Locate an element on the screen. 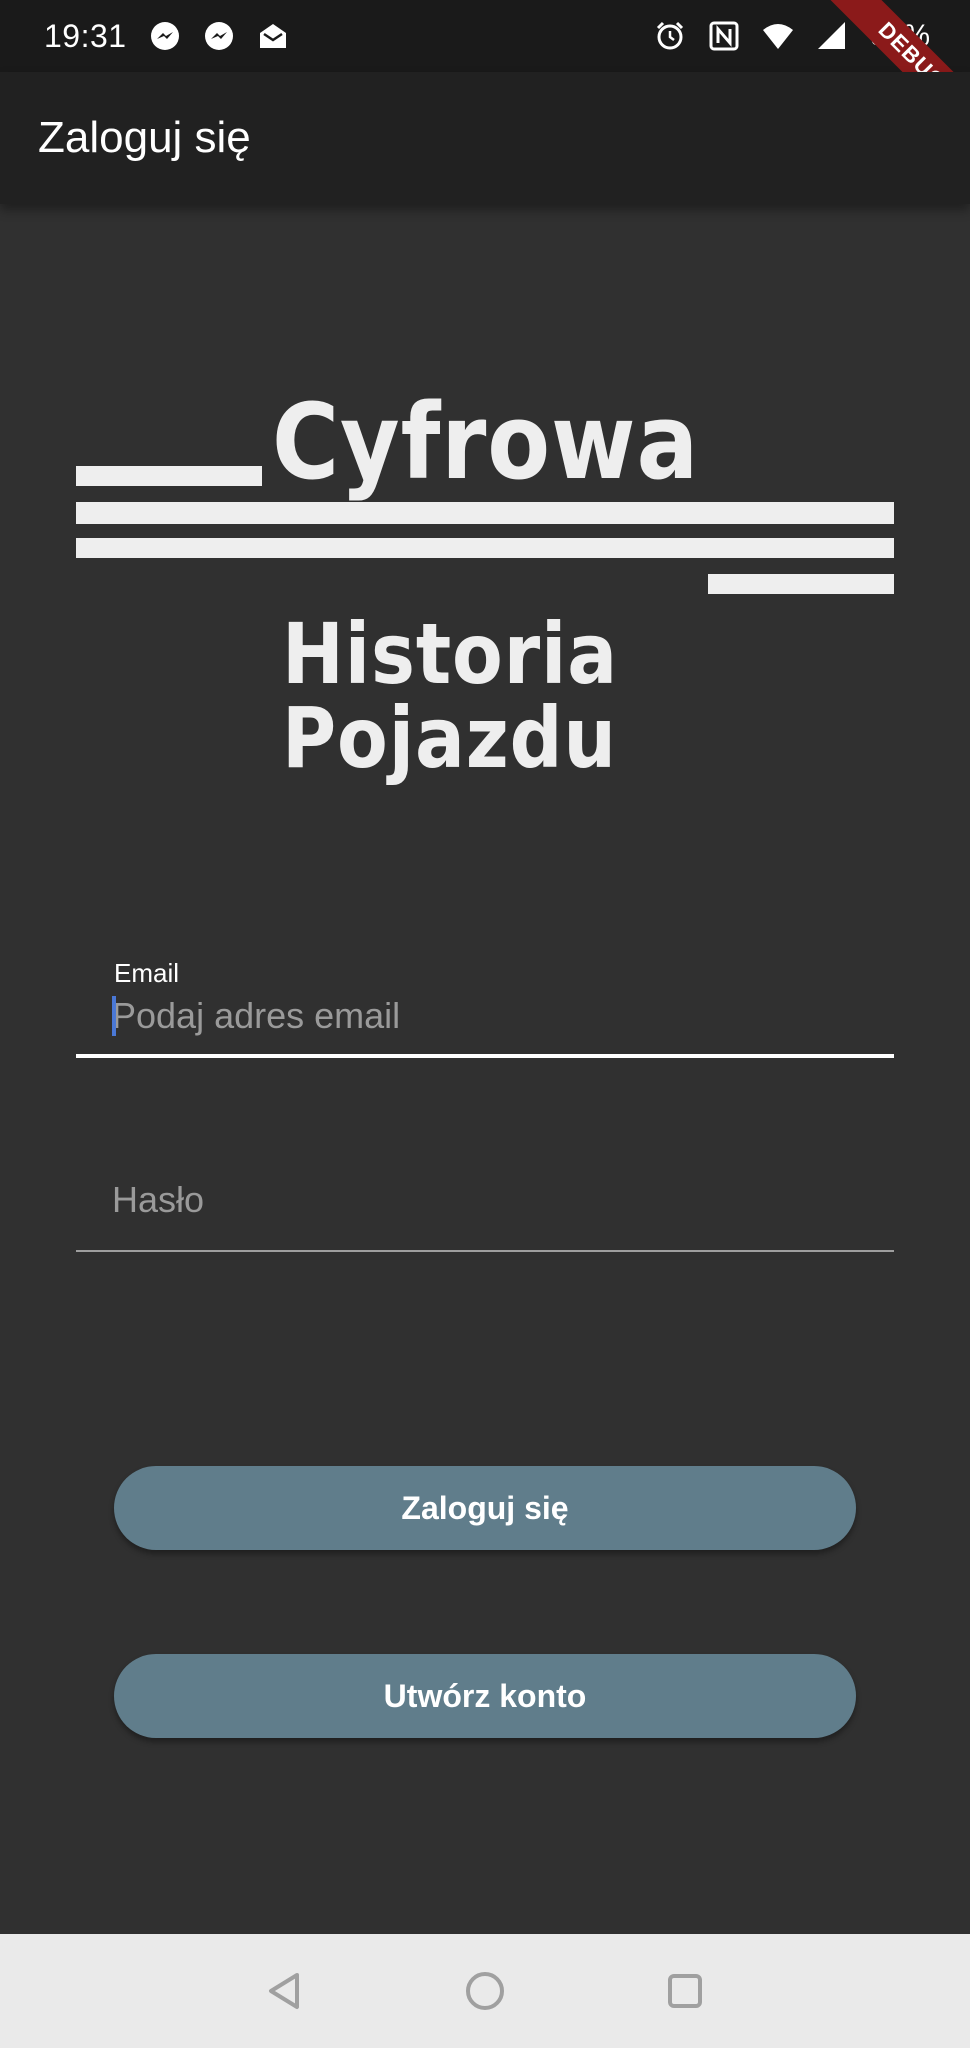  back-button is located at coordinates (285, 1991).